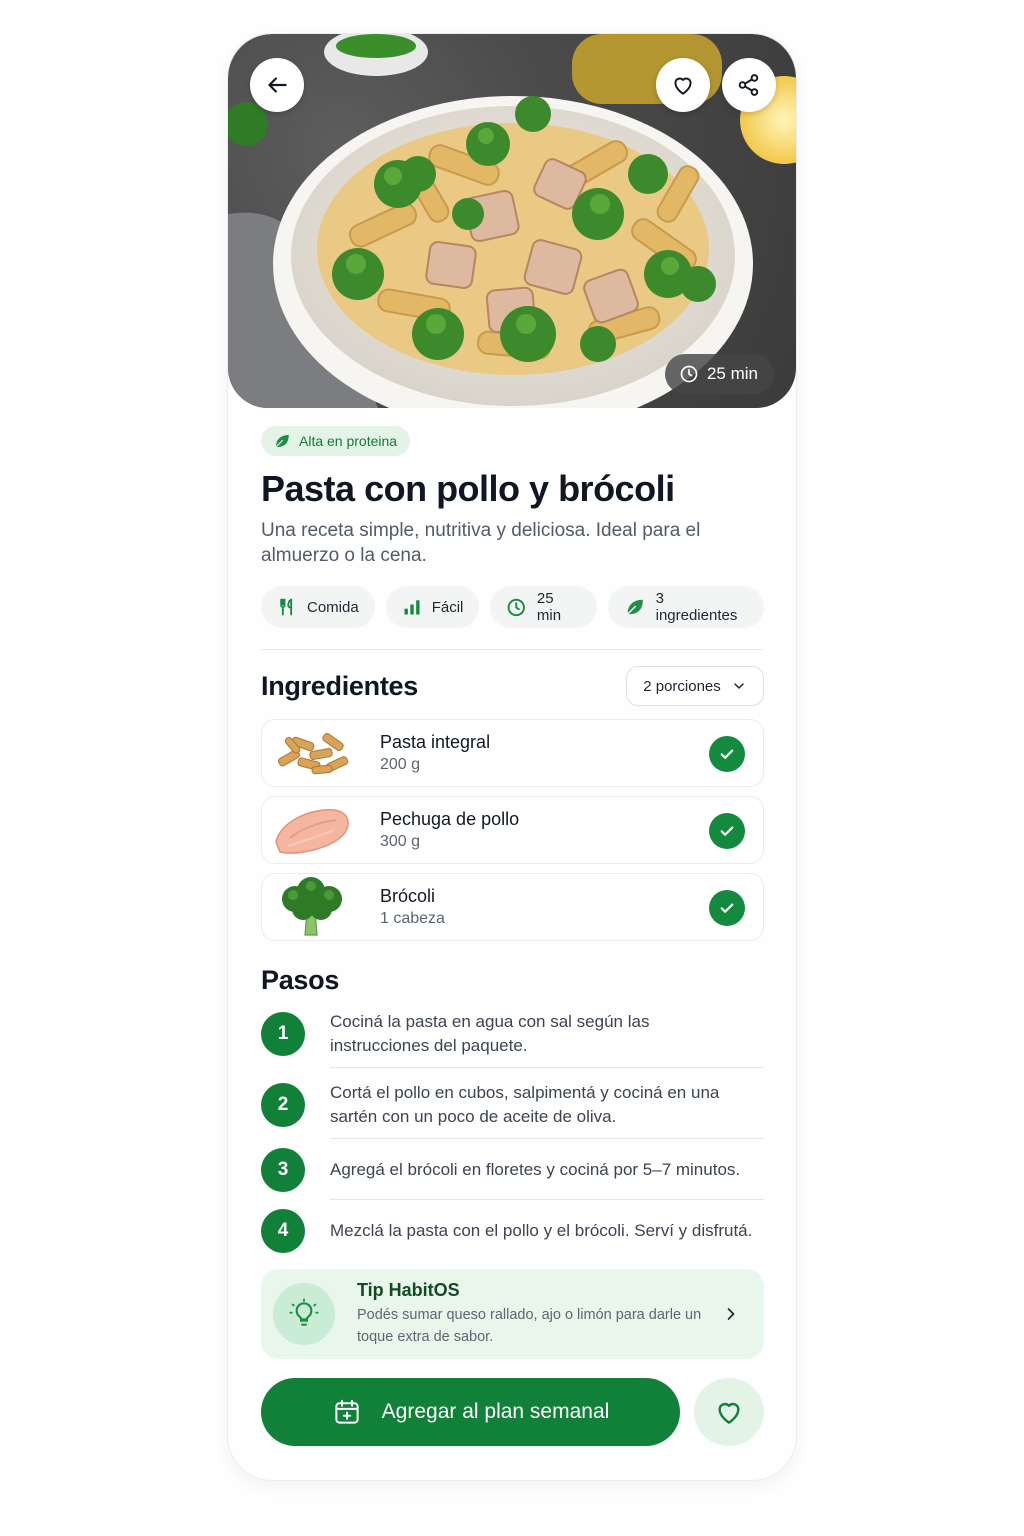 This screenshot has width=1024, height=1536. I want to click on chip-meal-type: Comida, so click(318, 607).